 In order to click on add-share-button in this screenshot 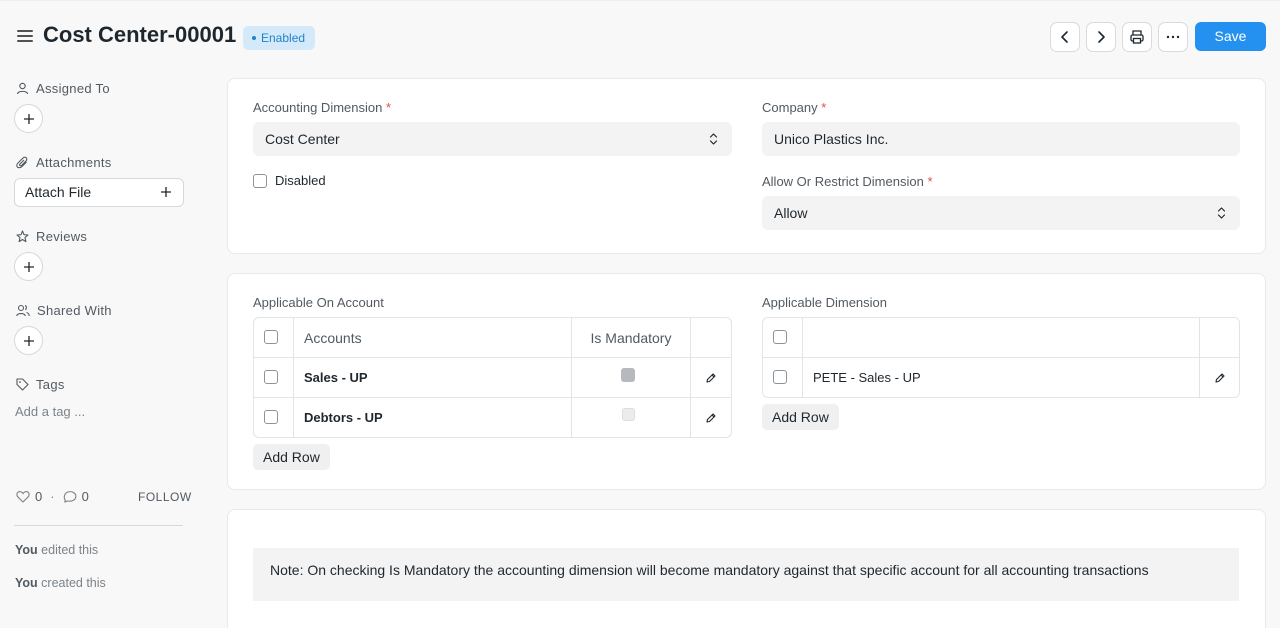, I will do `click(28, 340)`.